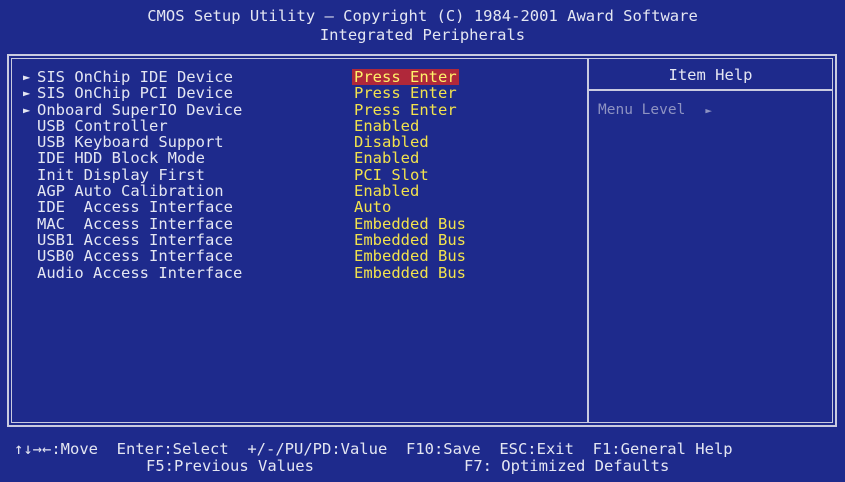 The width and height of the screenshot is (845, 482). I want to click on setting-label: MAC Access Interface, so click(135, 223).